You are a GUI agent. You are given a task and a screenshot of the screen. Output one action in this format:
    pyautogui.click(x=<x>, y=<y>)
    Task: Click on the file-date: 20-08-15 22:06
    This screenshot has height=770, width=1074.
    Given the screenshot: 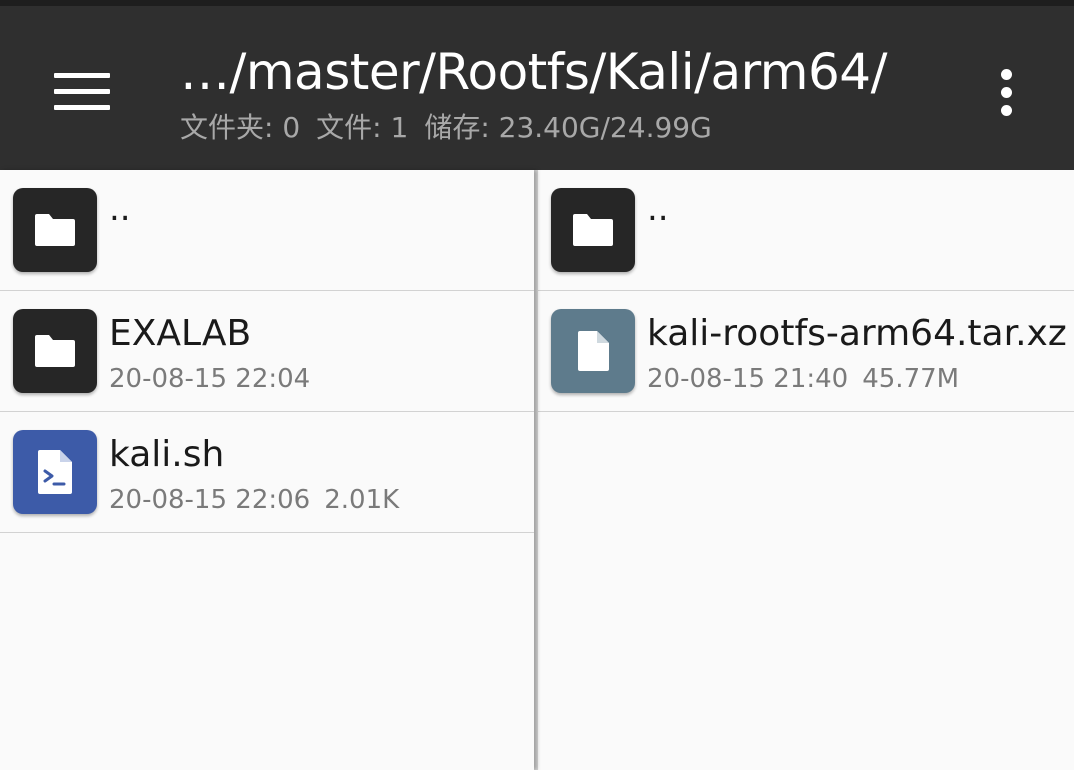 What is the action you would take?
    pyautogui.click(x=210, y=500)
    